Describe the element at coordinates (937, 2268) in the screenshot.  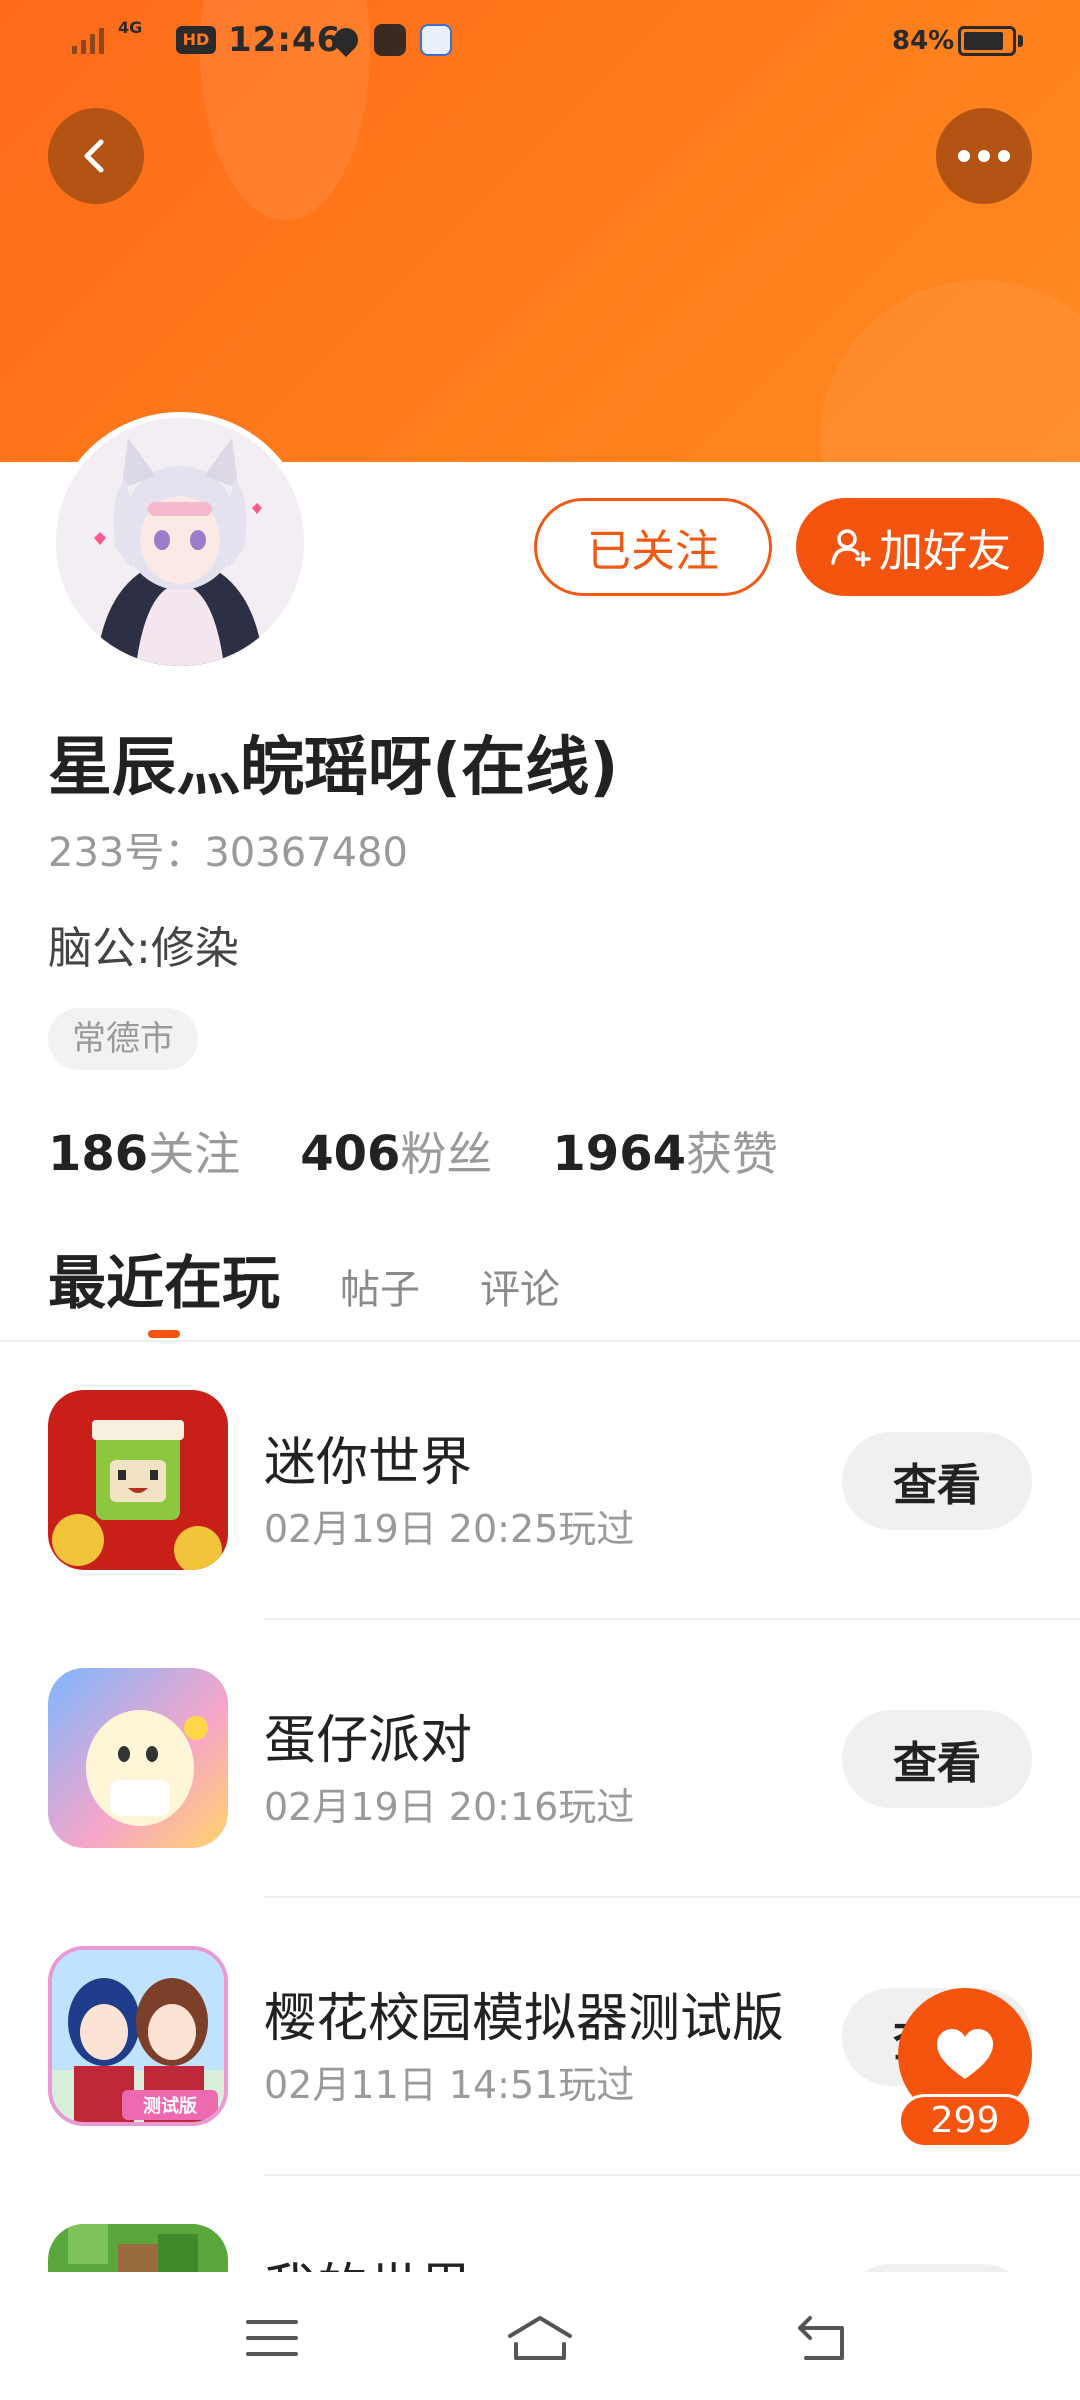
I see `view-button` at that location.